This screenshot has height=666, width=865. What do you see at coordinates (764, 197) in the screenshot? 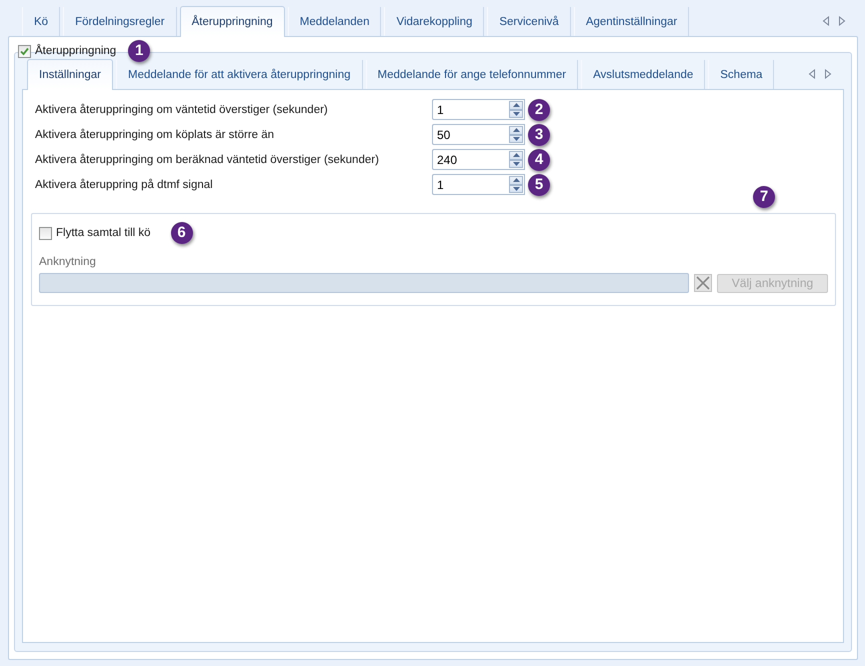
I see `callout-number: 7` at bounding box center [764, 197].